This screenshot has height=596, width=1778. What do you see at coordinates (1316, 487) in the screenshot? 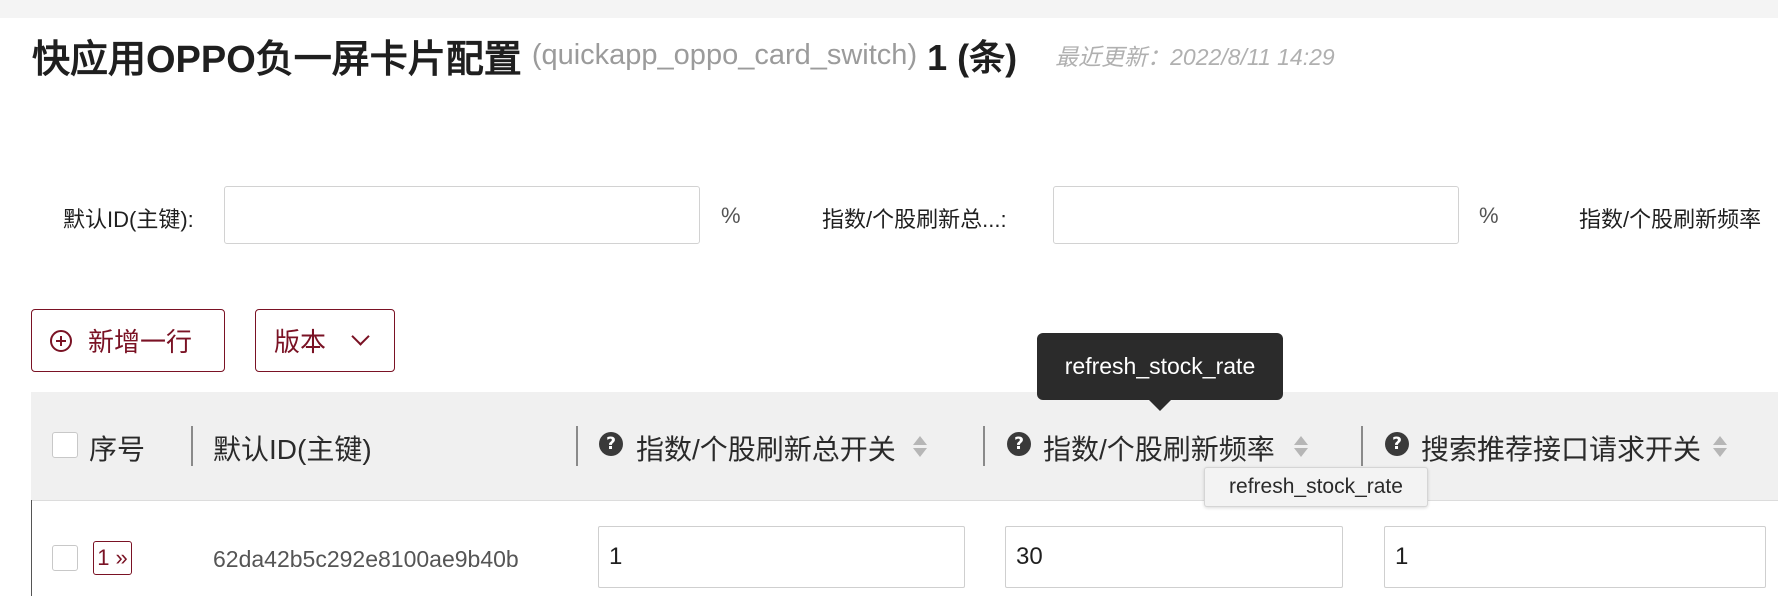
I see `native-title-tooltip: refresh_stock_rate` at bounding box center [1316, 487].